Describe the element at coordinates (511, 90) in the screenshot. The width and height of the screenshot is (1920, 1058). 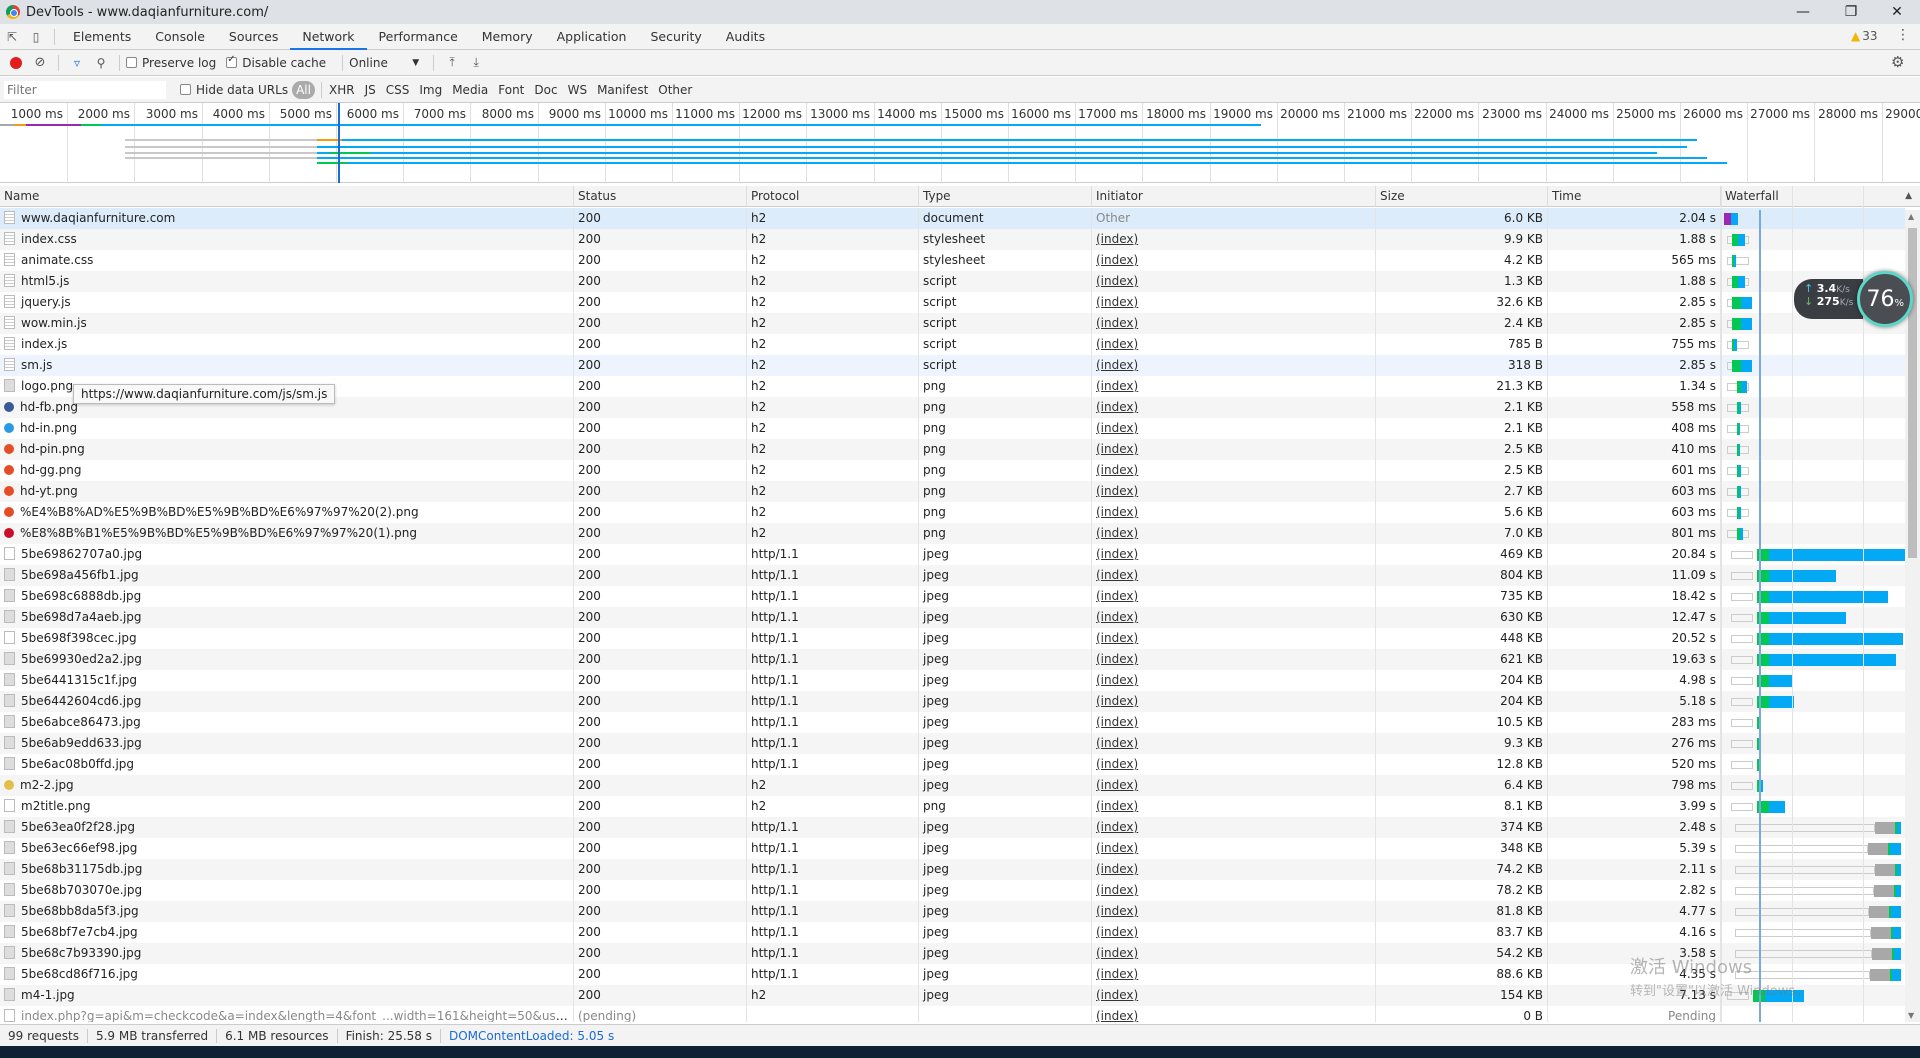
I see `filter-type-font: Font` at that location.